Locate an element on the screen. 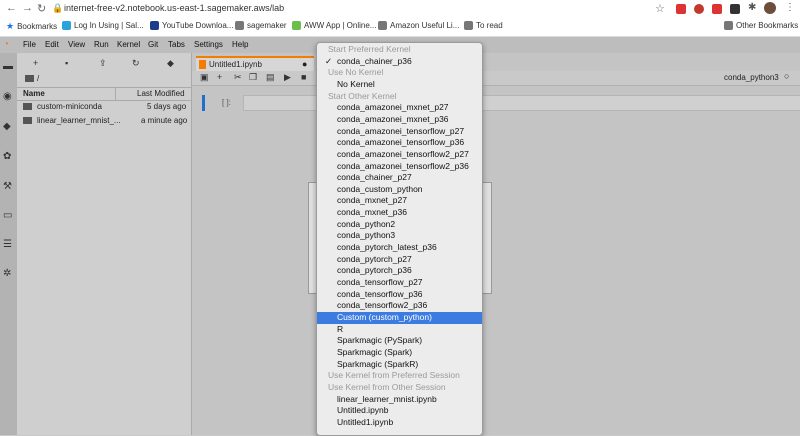 The image size is (800, 436). aww-icon is located at coordinates (296, 25).